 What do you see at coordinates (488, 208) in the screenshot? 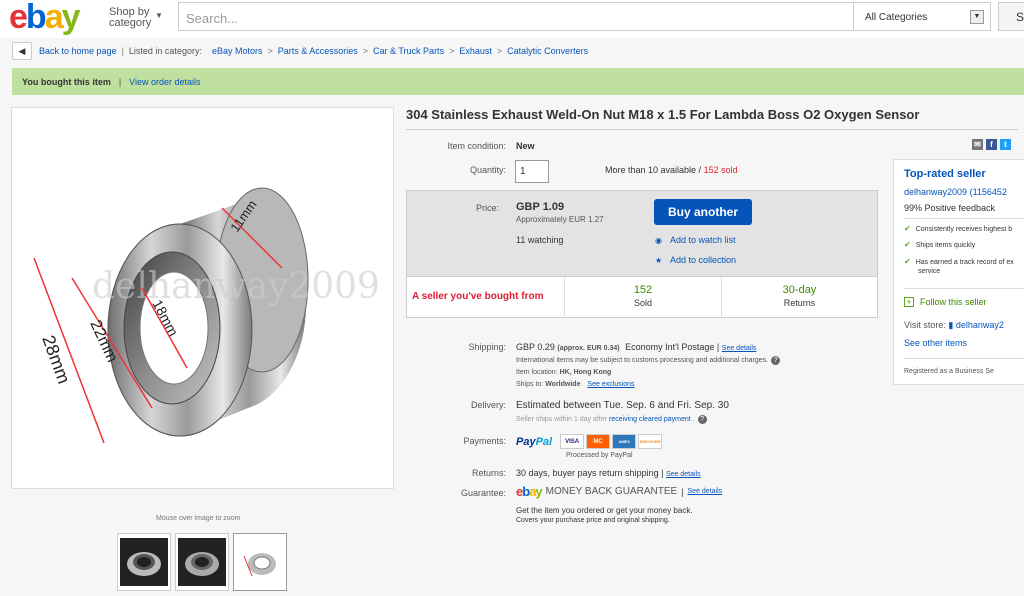
I see `price-label: Price:` at bounding box center [488, 208].